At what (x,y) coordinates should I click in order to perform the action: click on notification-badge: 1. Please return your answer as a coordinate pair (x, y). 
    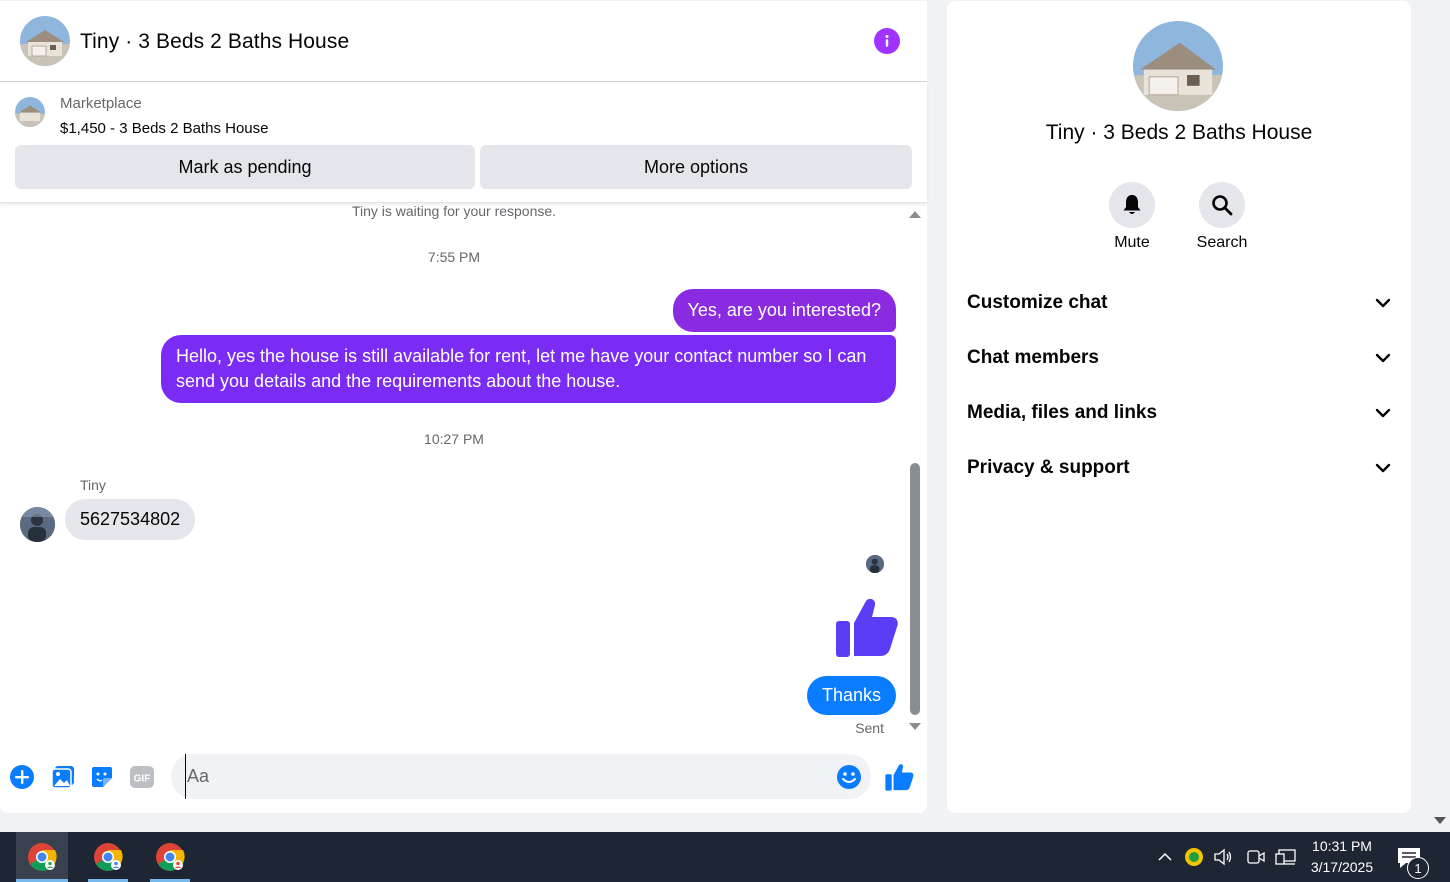
    Looking at the image, I should click on (1418, 868).